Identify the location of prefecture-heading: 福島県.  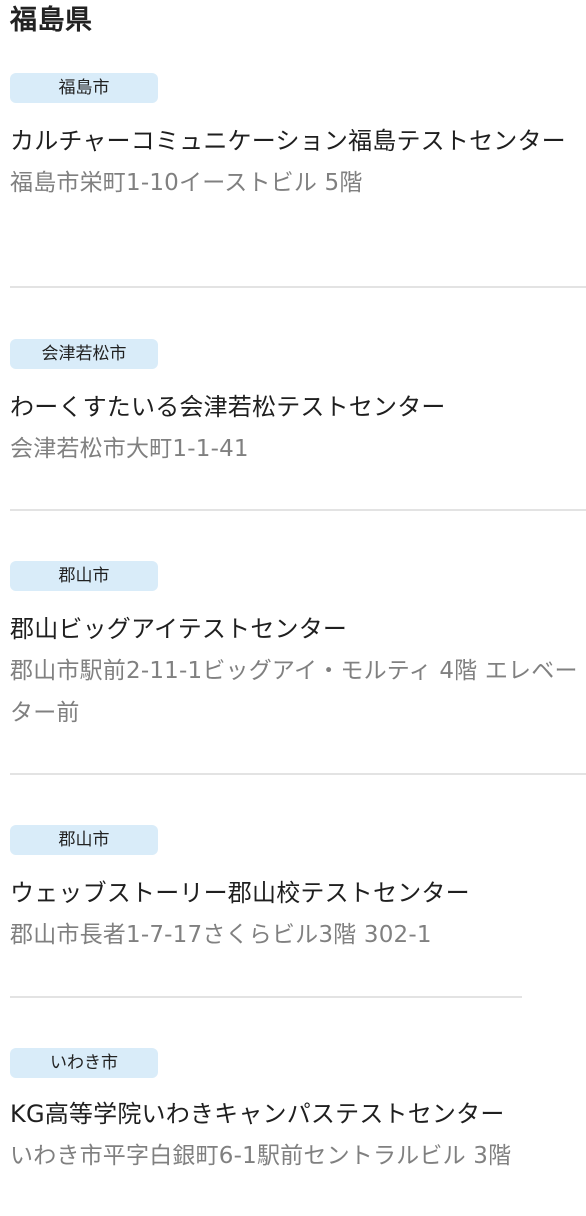
(51, 20).